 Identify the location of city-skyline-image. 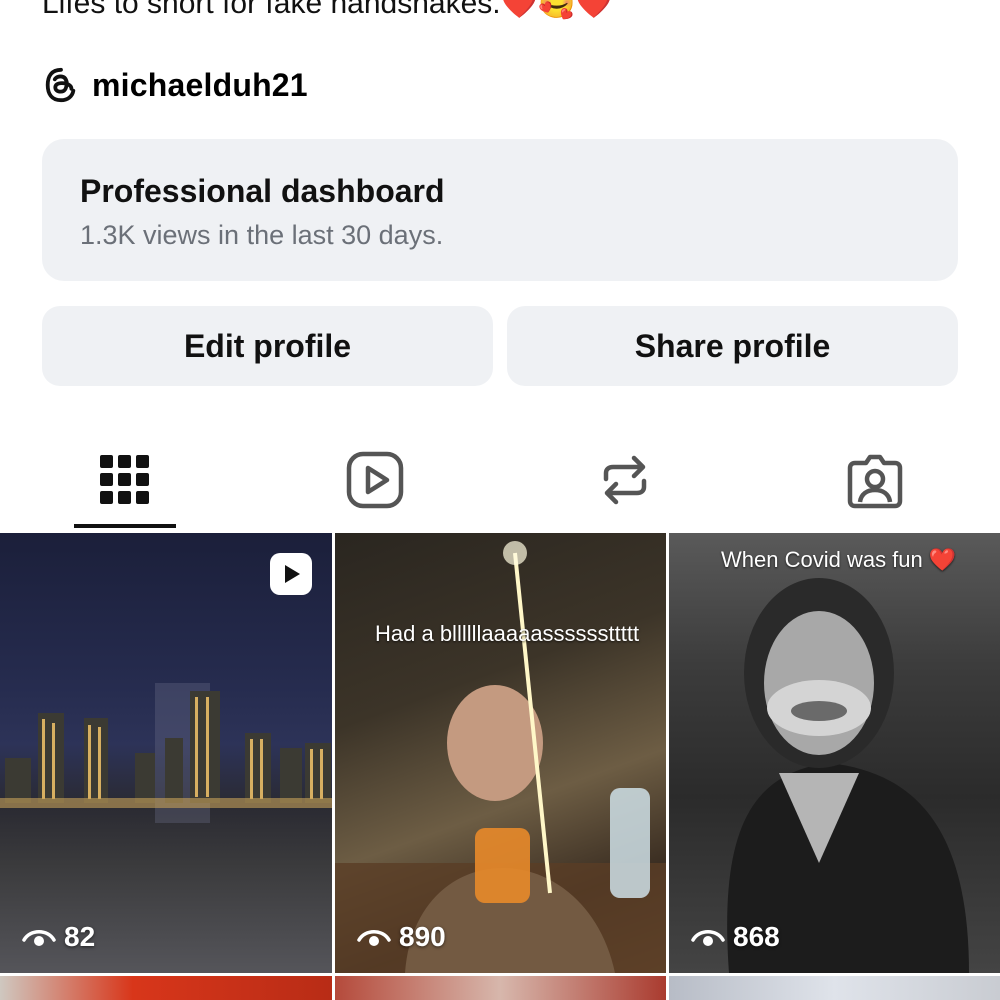
(166, 753).